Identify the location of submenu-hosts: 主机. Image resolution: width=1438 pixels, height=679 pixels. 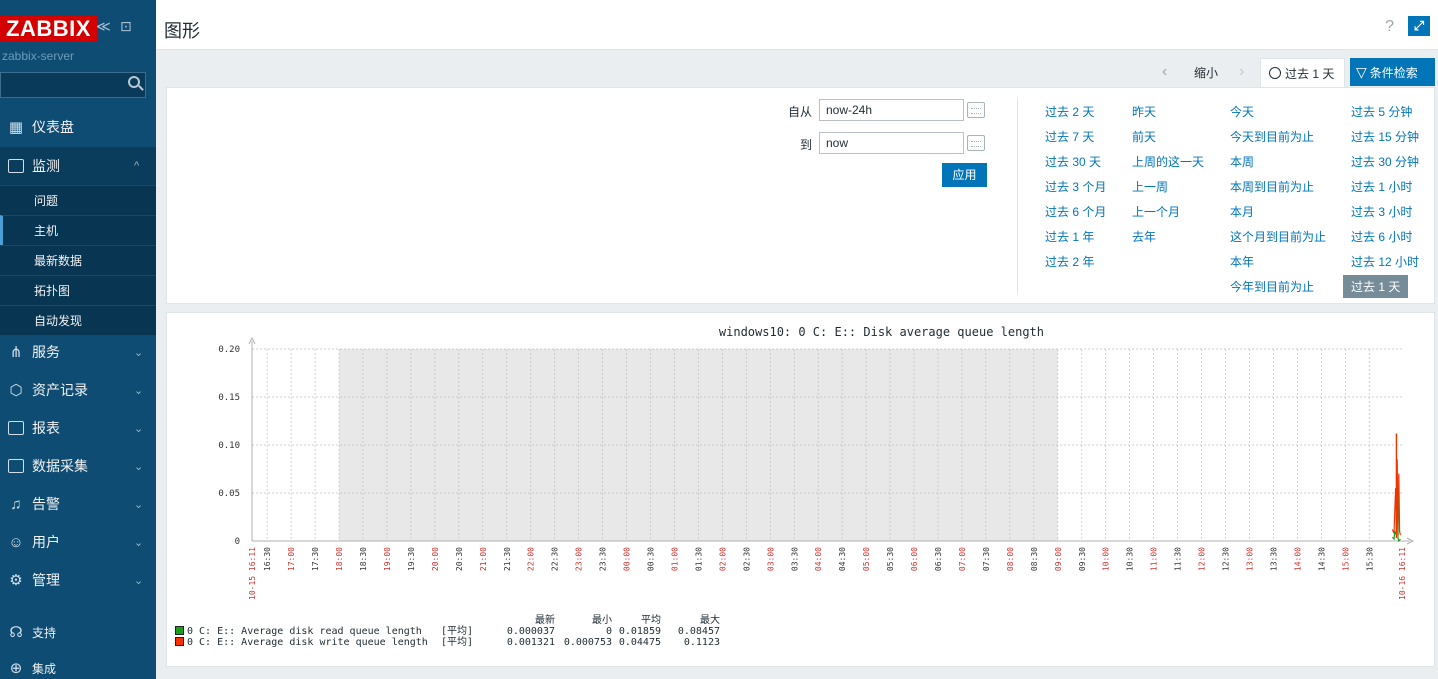
(78, 230).